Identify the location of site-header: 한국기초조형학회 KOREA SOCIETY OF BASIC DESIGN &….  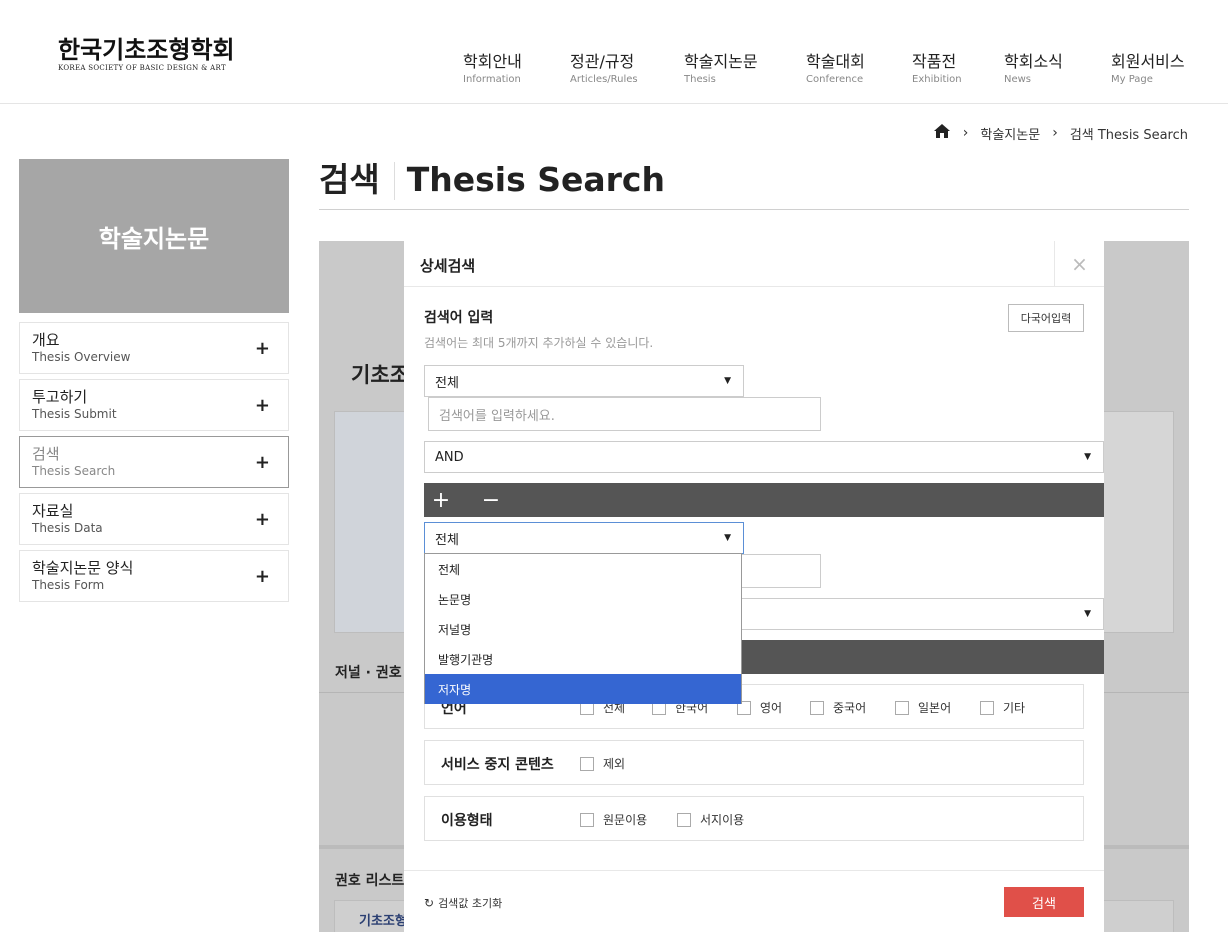
(614, 52).